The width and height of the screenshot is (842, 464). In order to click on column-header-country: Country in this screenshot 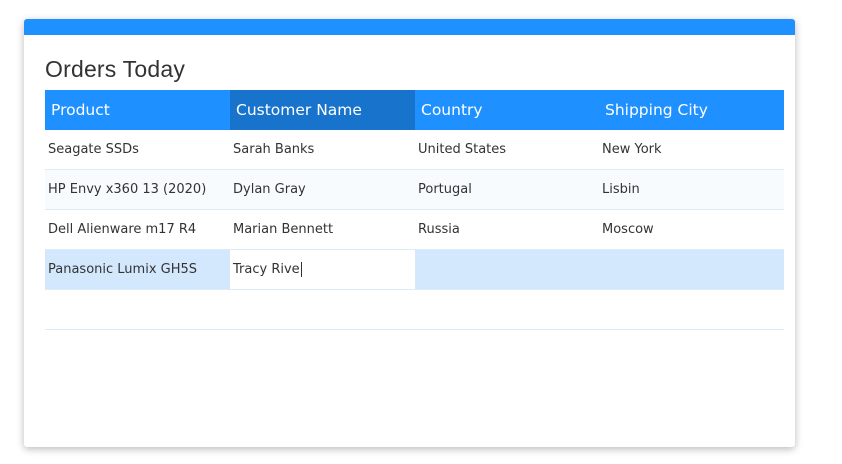, I will do `click(507, 110)`.